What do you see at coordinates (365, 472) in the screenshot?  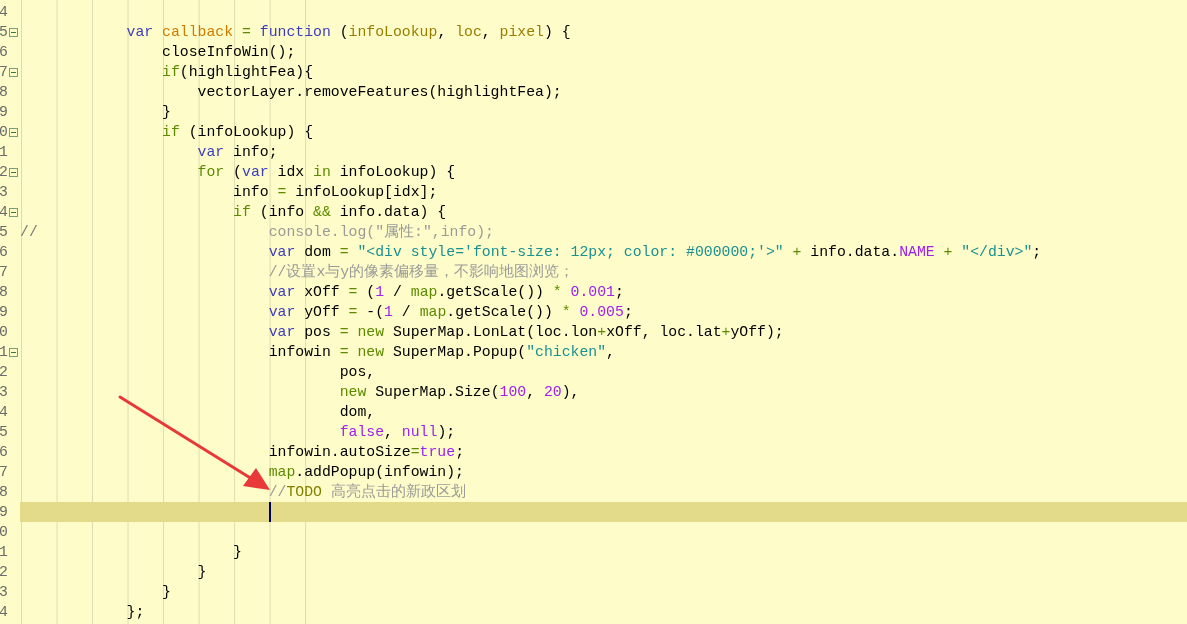 I see `code-line: map.addPopup(infowin);` at bounding box center [365, 472].